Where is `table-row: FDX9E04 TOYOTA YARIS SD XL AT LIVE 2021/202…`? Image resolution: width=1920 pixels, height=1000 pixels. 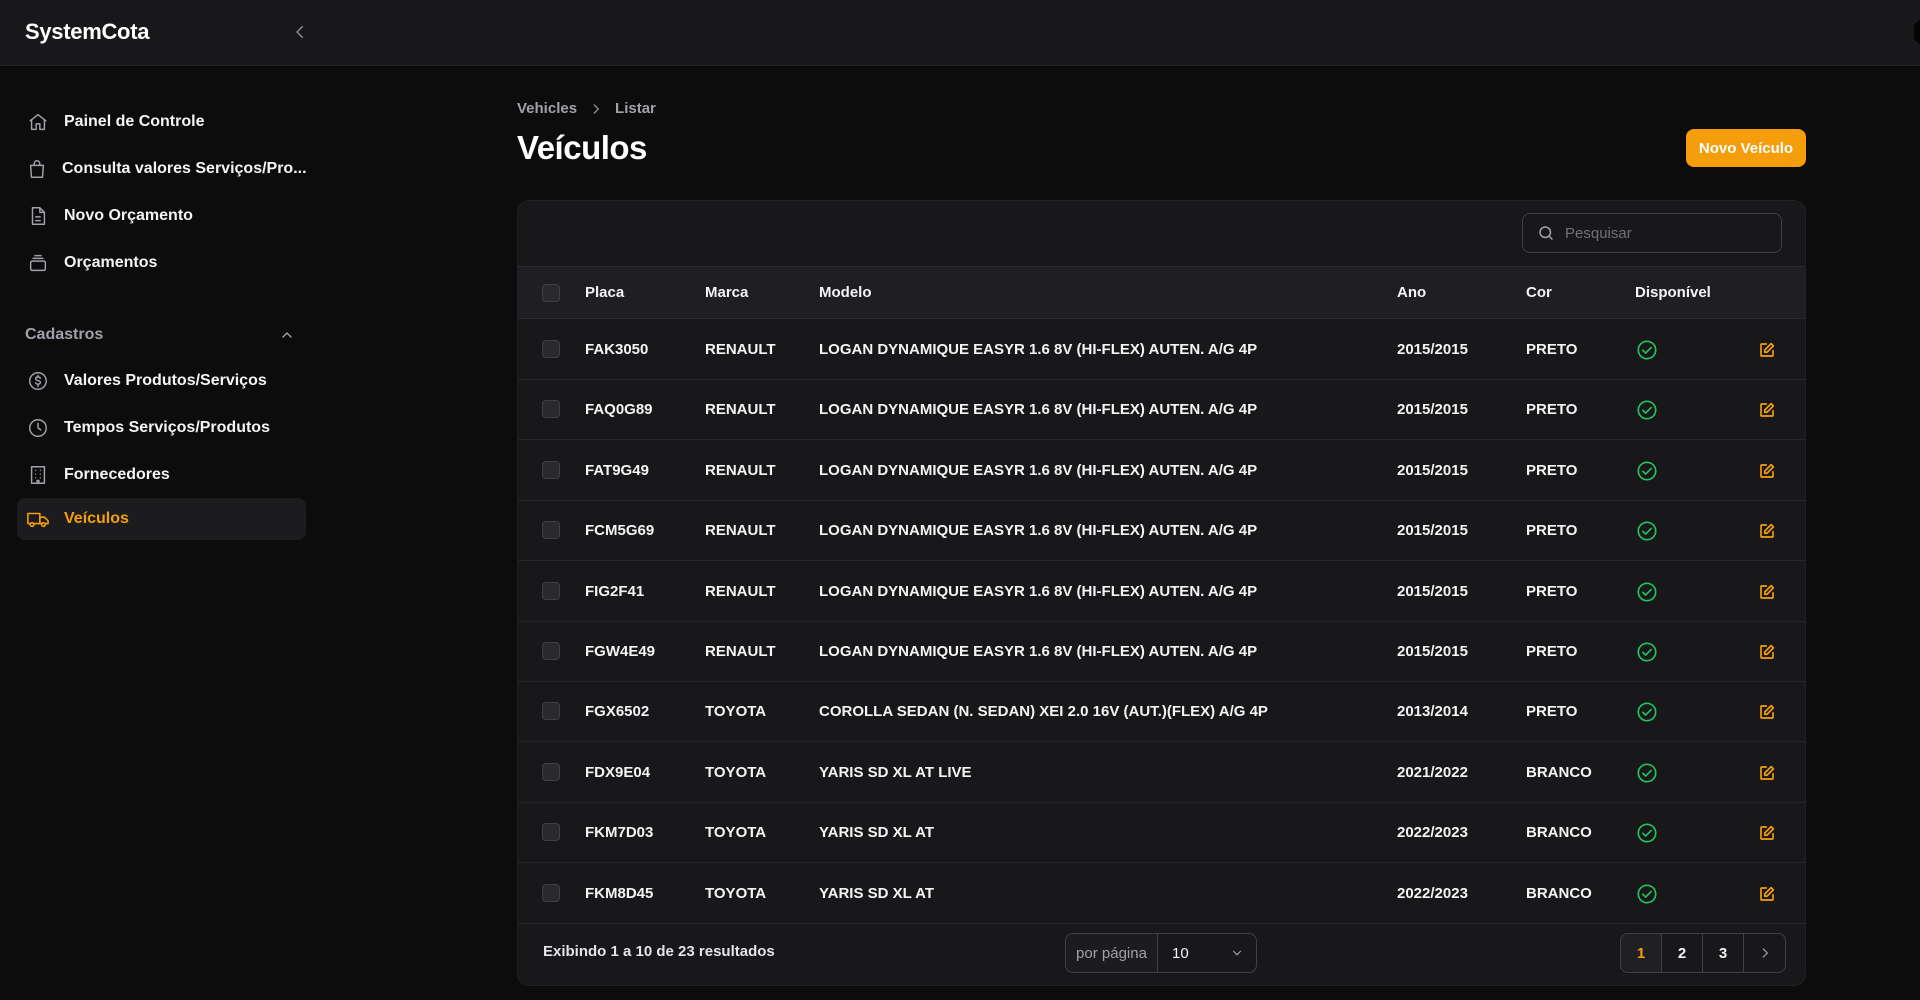 table-row: FDX9E04 TOYOTA YARIS SD XL AT LIVE 2021/202… is located at coordinates (1161, 773).